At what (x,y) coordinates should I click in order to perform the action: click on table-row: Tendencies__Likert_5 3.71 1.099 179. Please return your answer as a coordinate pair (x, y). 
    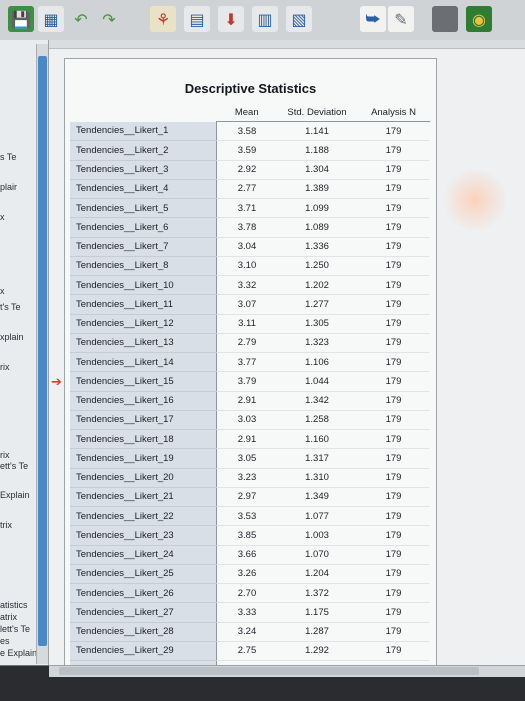
    Looking at the image, I should click on (250, 208).